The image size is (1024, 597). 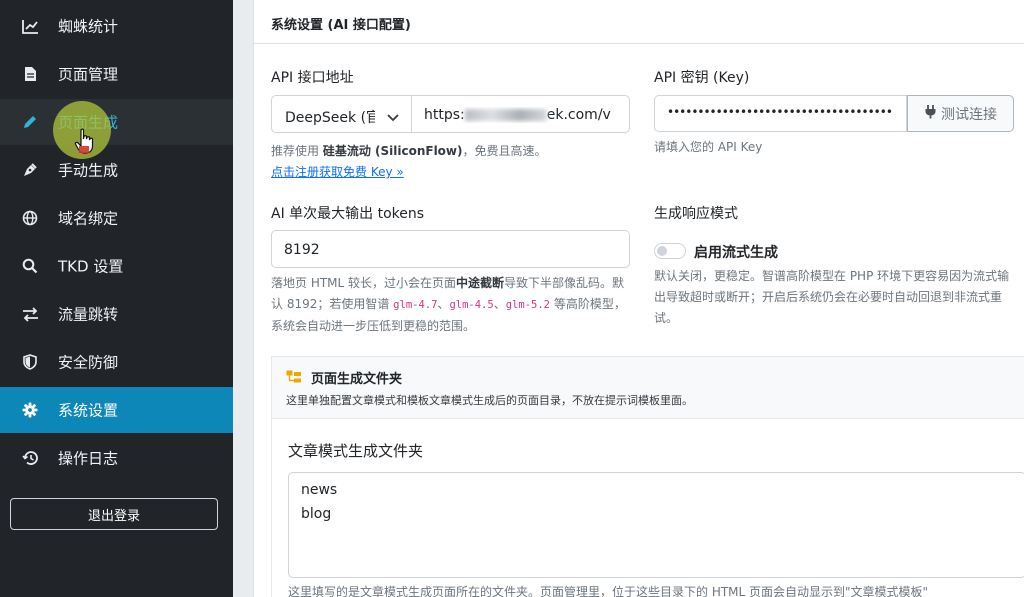 I want to click on folder-tree-icon, so click(x=294, y=378).